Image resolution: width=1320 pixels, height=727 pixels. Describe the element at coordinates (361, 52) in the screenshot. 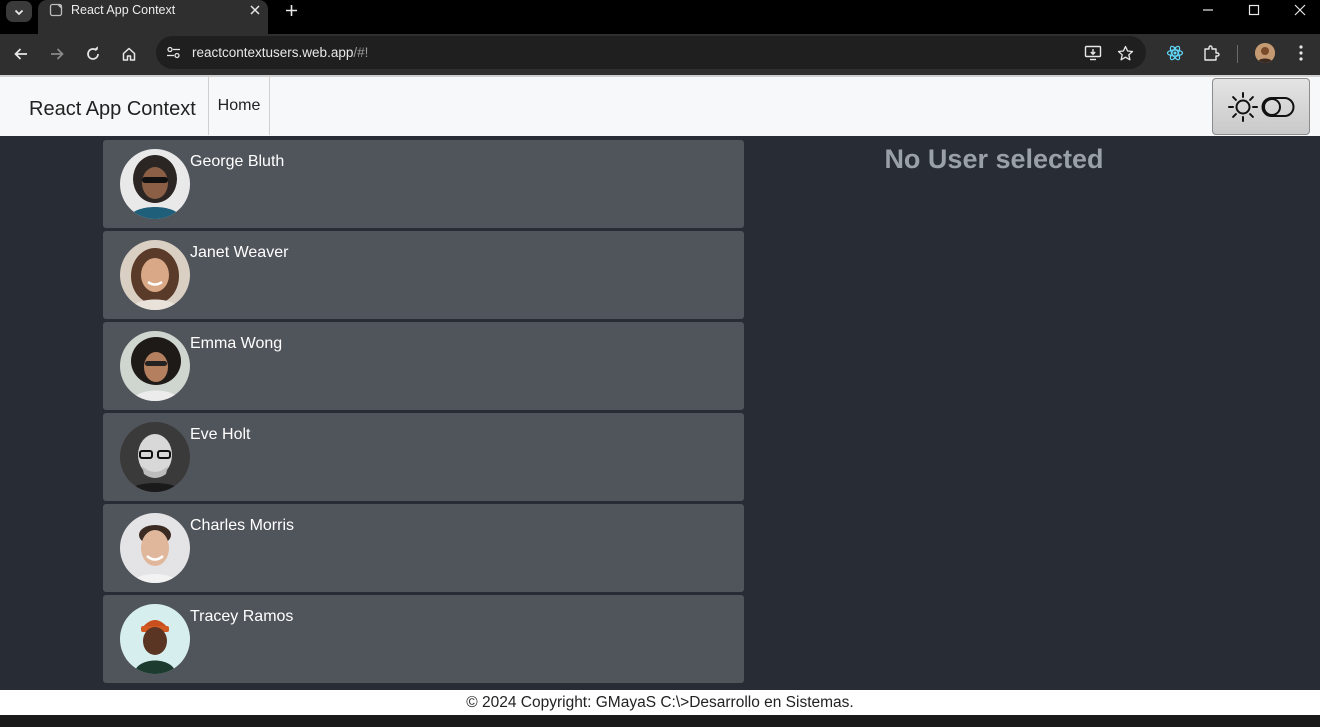

I see `url-path: /#!` at that location.